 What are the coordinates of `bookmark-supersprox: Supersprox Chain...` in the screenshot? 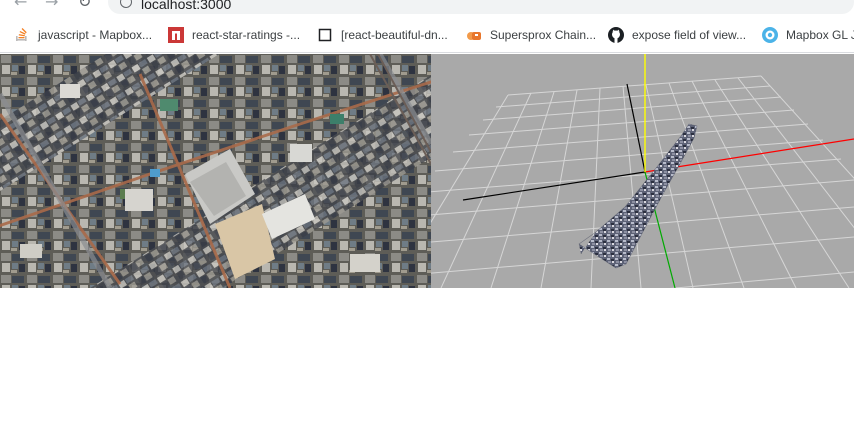 It's located at (531, 35).